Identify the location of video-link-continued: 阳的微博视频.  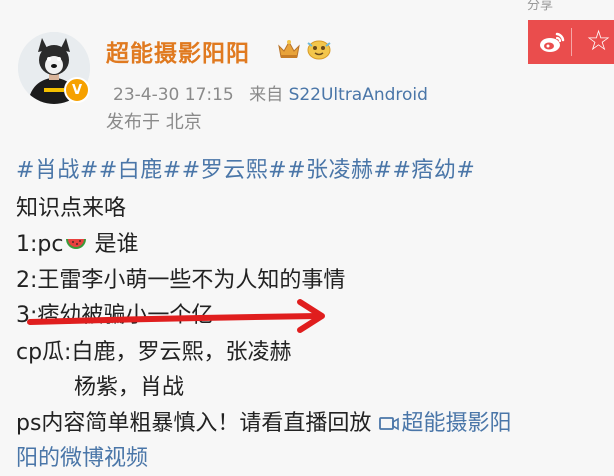
(82, 456).